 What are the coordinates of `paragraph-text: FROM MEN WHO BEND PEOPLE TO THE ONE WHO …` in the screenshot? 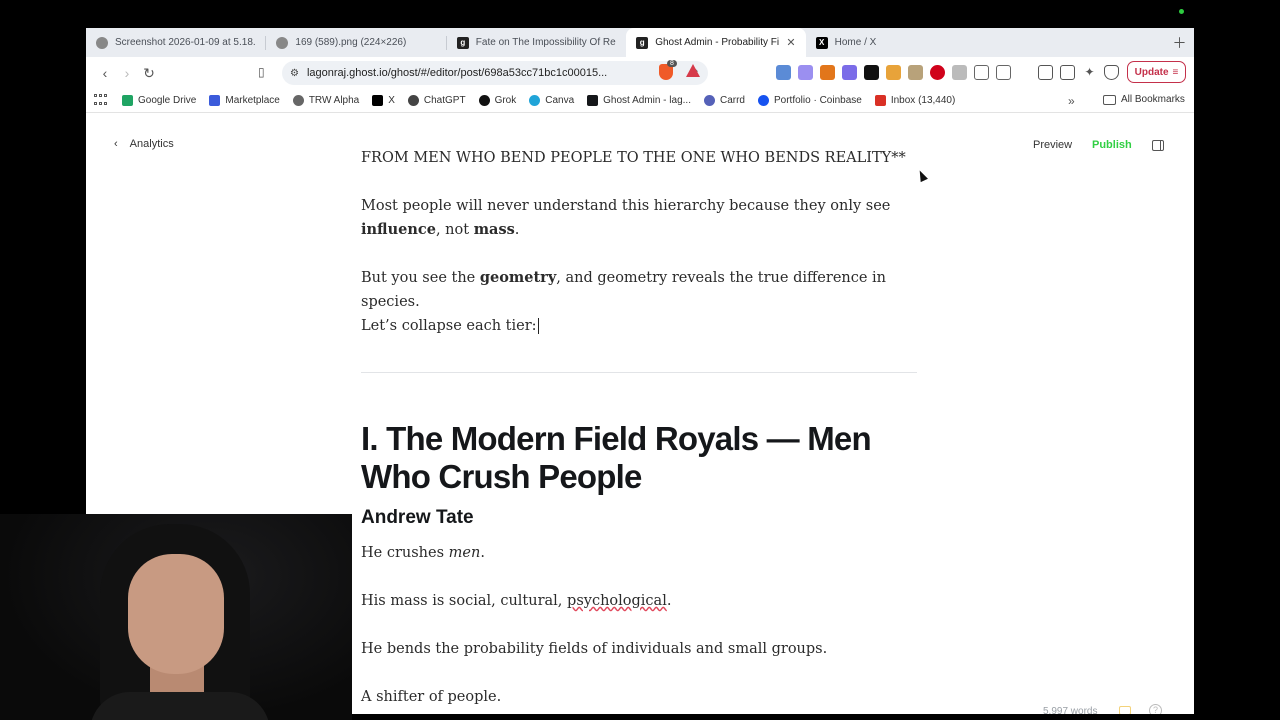 It's located at (633, 158).